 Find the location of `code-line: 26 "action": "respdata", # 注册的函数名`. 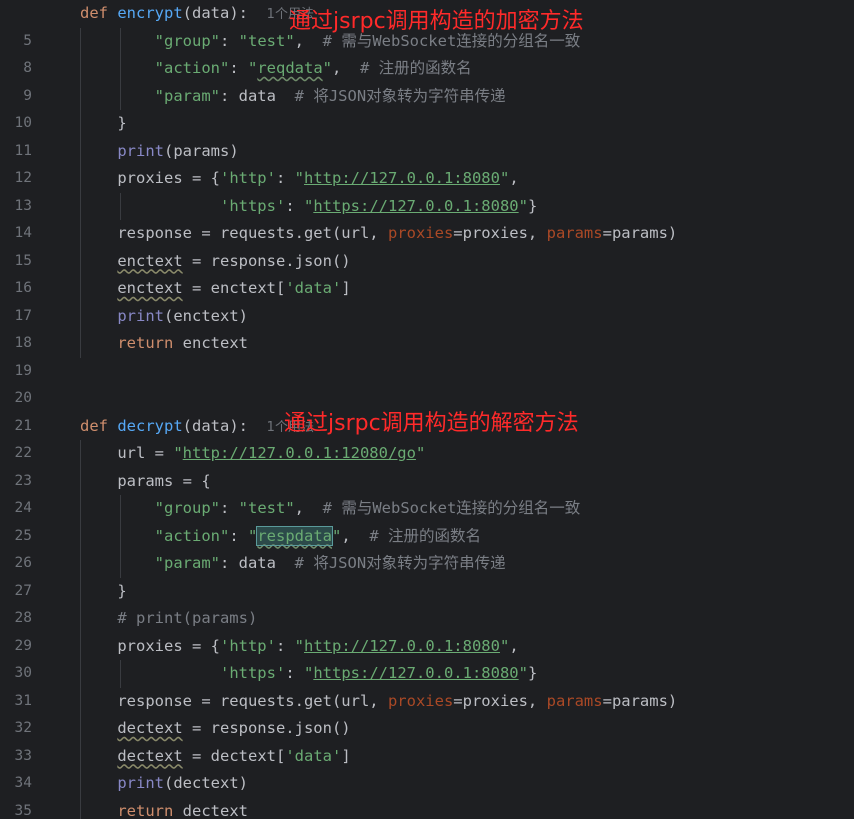

code-line: 26 "action": "respdata", # 注册的函数名 is located at coordinates (427, 546).